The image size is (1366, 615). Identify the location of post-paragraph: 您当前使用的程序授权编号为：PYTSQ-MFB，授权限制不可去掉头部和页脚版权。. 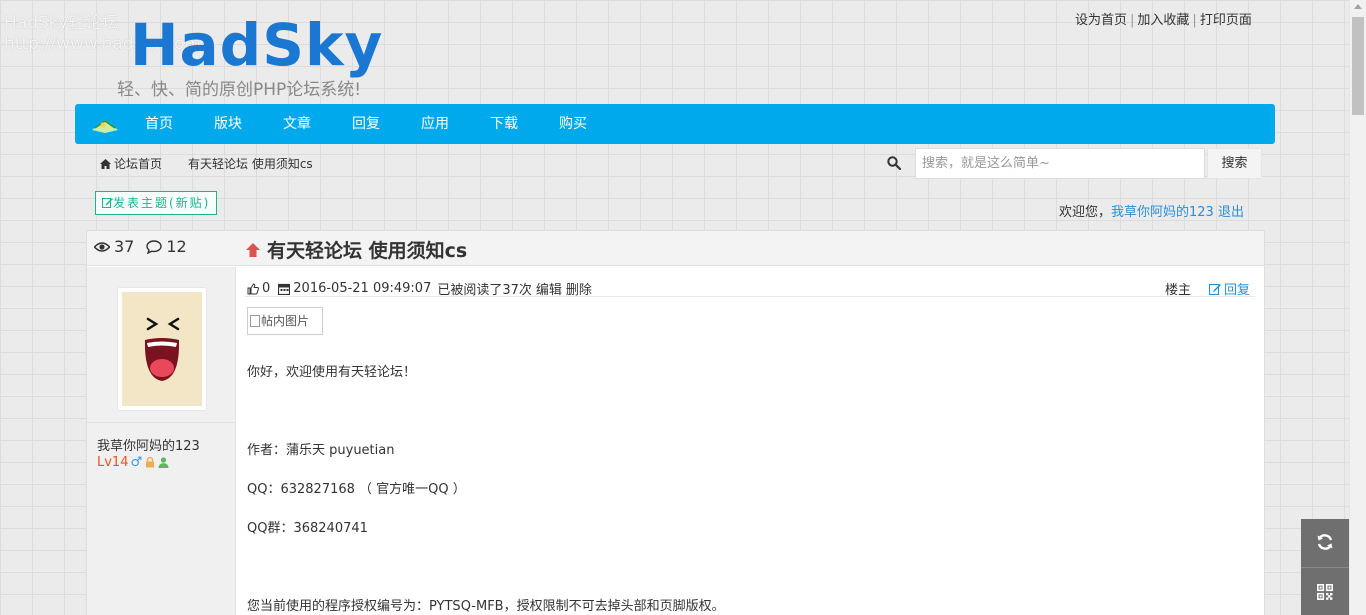
(486, 606).